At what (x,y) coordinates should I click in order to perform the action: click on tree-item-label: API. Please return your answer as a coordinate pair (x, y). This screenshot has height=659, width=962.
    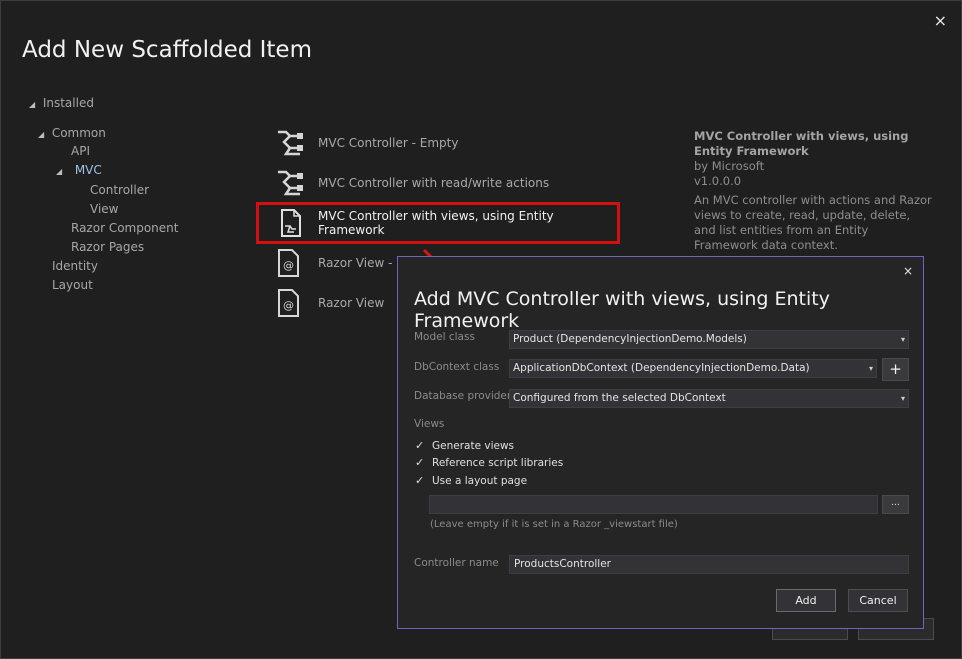
    Looking at the image, I should click on (80, 151).